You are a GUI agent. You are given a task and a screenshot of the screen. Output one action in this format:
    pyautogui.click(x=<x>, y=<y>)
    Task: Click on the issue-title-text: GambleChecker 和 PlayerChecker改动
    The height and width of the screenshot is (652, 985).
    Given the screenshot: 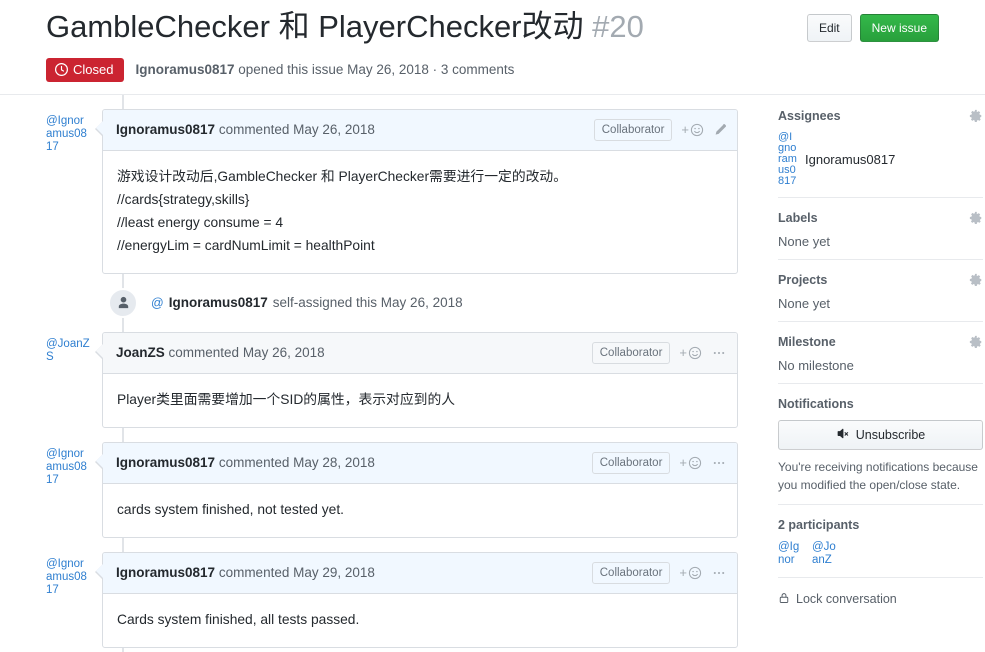 What is the action you would take?
    pyautogui.click(x=315, y=26)
    